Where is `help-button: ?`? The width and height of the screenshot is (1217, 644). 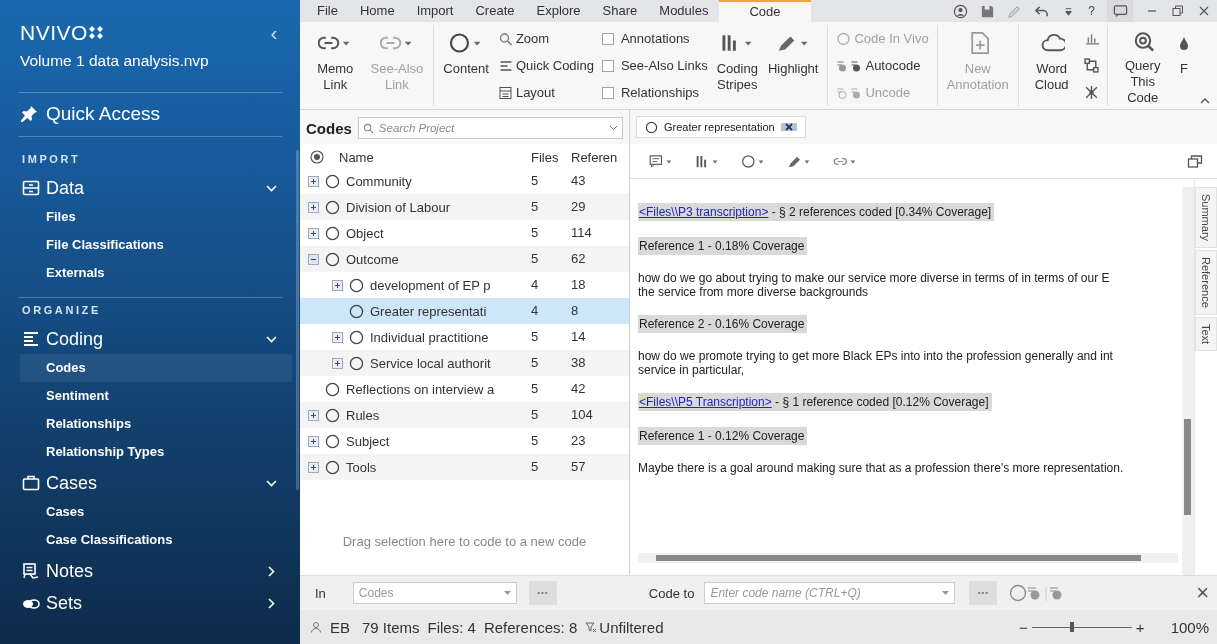
help-button: ? is located at coordinates (1091, 11).